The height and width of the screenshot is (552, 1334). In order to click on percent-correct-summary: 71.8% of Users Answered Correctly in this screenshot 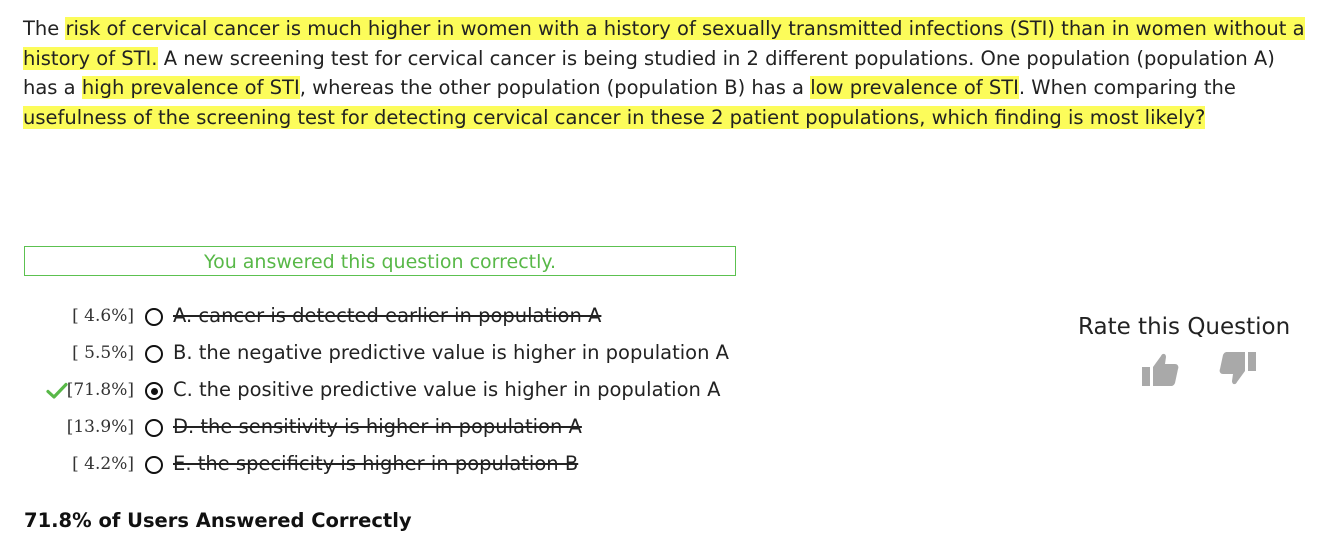, I will do `click(218, 520)`.